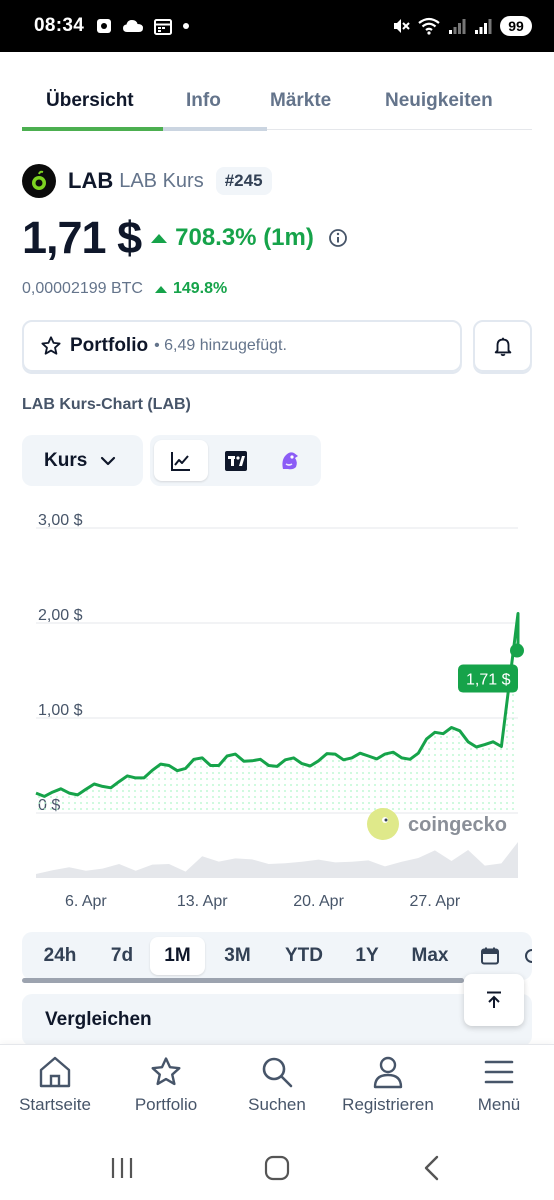 The width and height of the screenshot is (554, 1200). I want to click on last-price-point, so click(517, 650).